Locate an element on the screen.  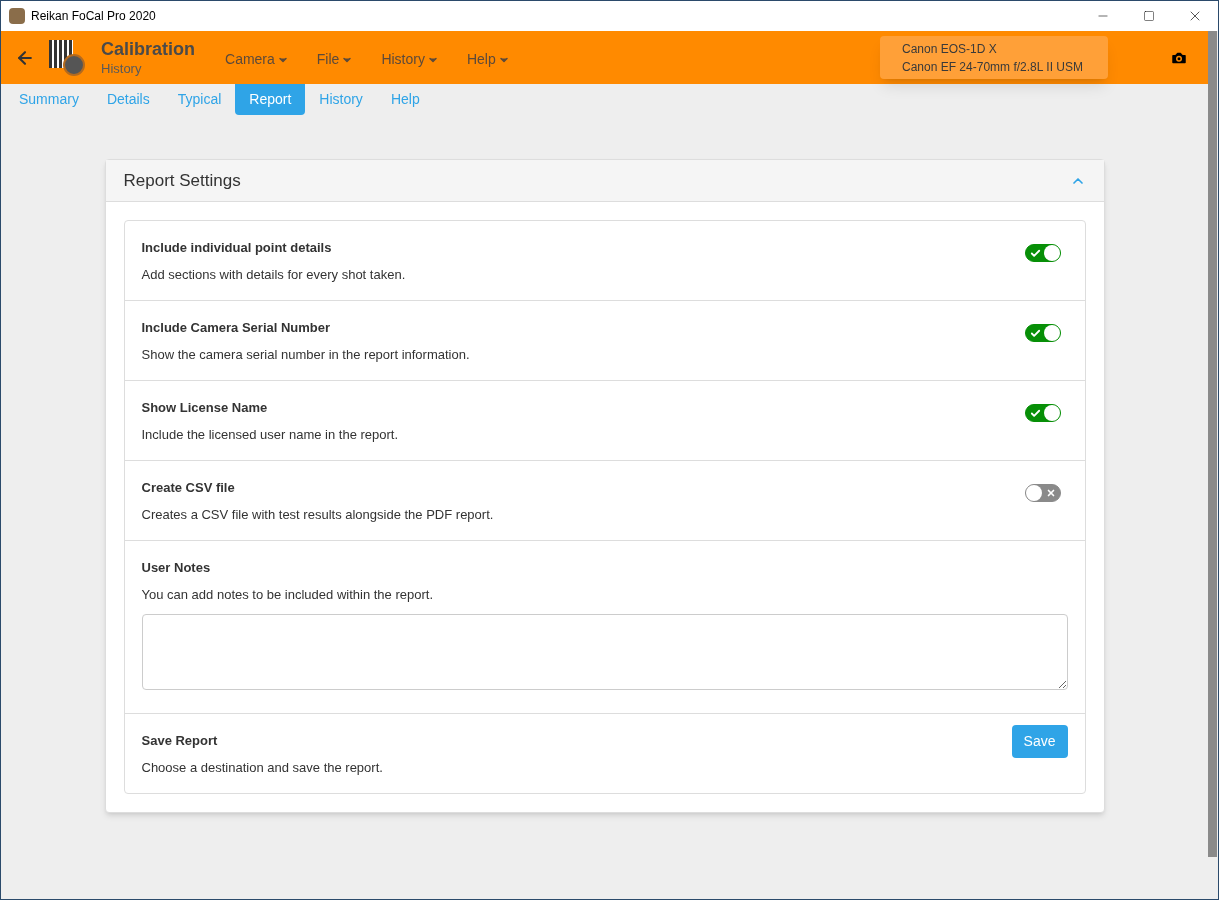
lens-name: Canon EF 24-70mm f/2.8L II USM is located at coordinates (993, 67).